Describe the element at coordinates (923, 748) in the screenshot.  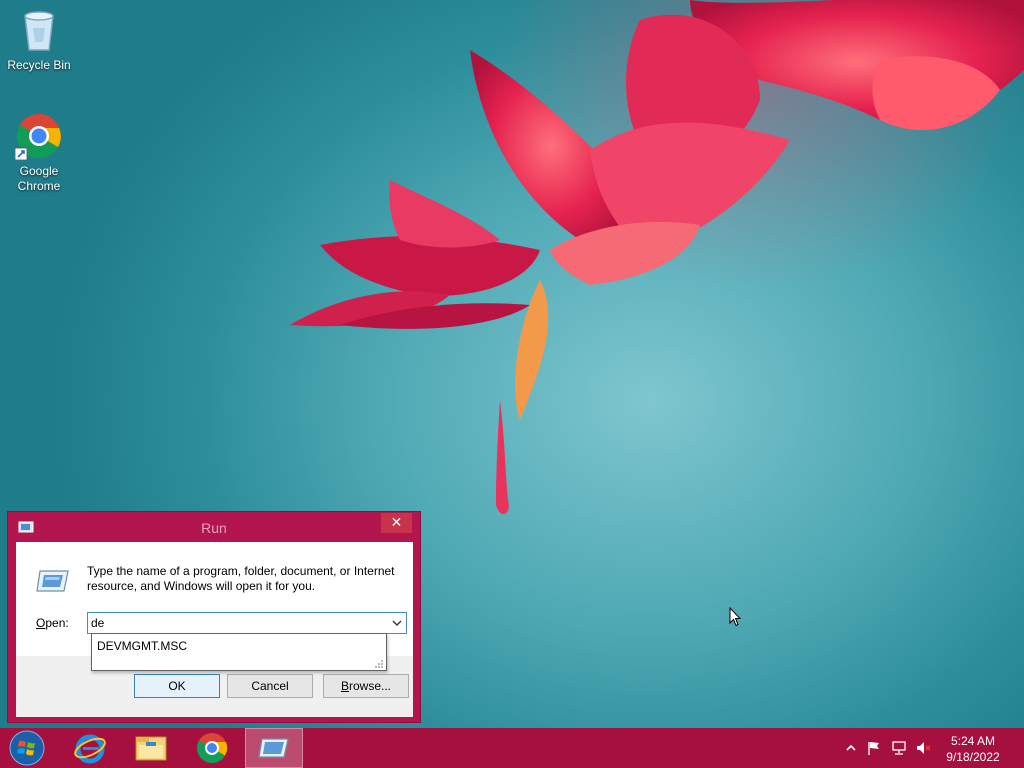
I see `volume-muted-icon` at that location.